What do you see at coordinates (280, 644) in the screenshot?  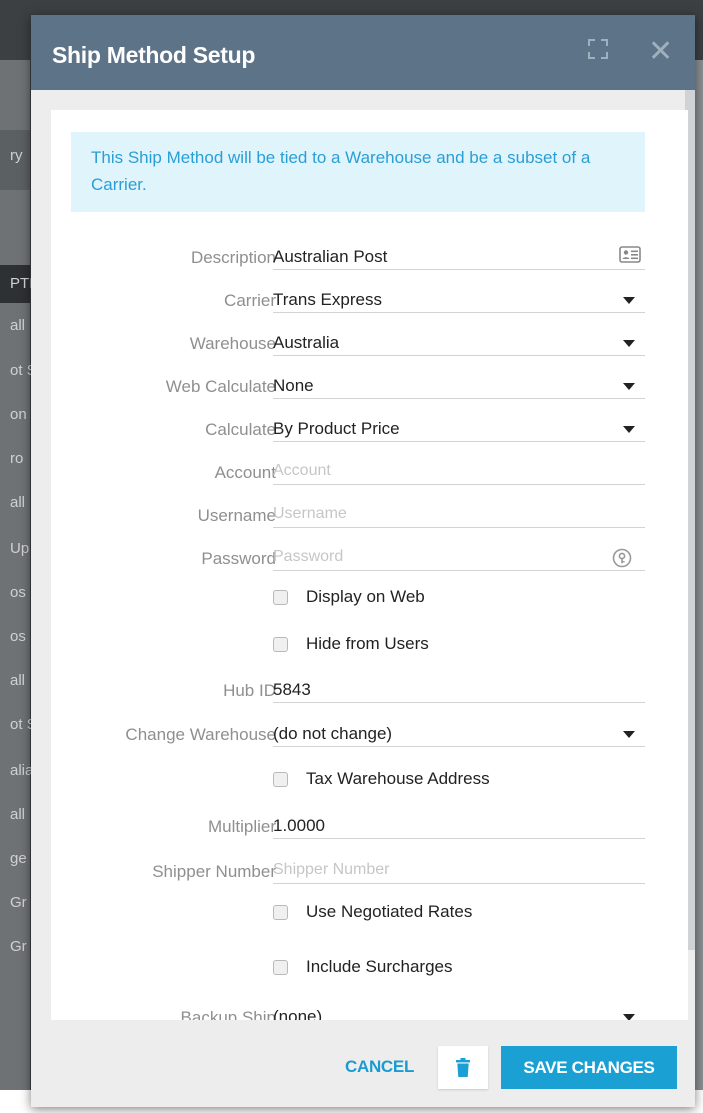 I see `hide-from-users-checkbox` at bounding box center [280, 644].